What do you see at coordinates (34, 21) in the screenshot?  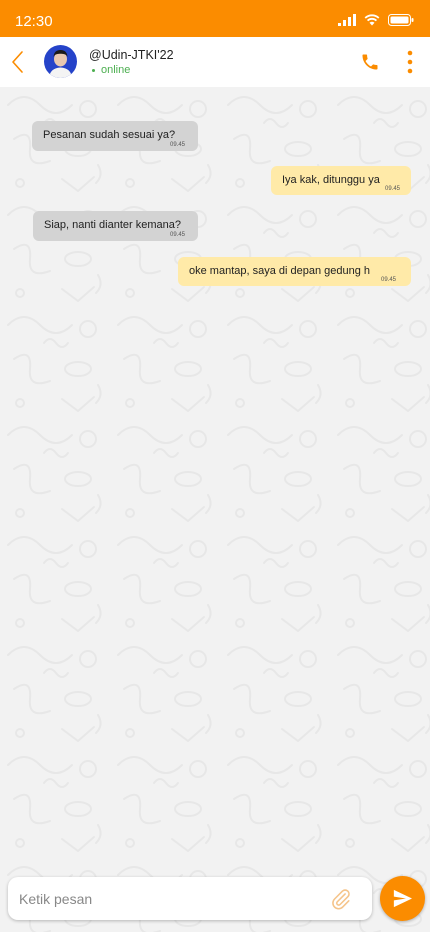 I see `status-time: 12:30` at bounding box center [34, 21].